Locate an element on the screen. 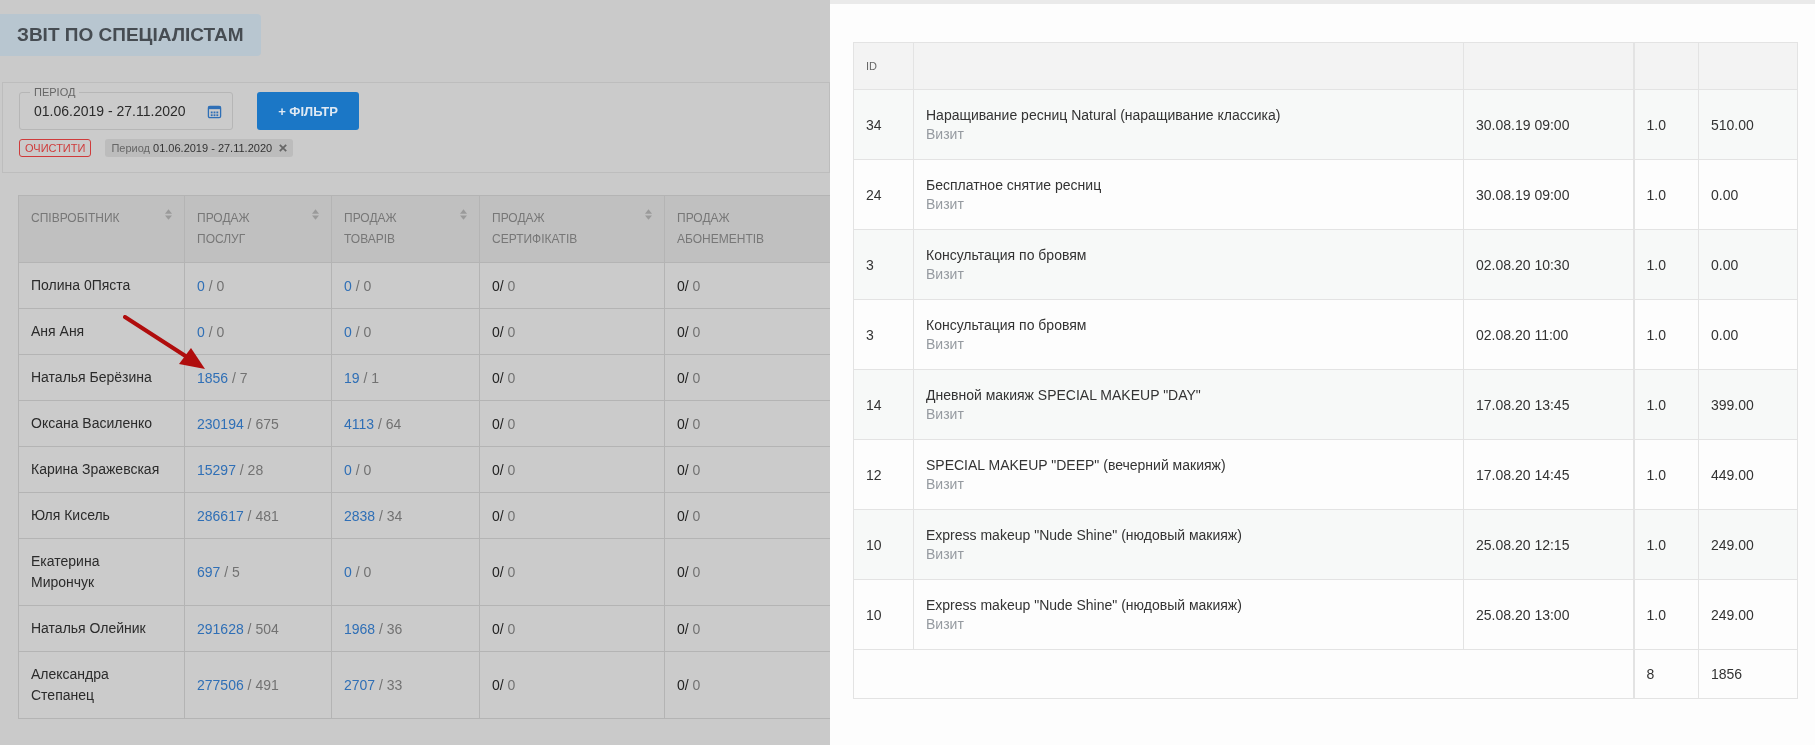 The width and height of the screenshot is (1815, 745). sales-link: 2707 / 33 is located at coordinates (373, 685).